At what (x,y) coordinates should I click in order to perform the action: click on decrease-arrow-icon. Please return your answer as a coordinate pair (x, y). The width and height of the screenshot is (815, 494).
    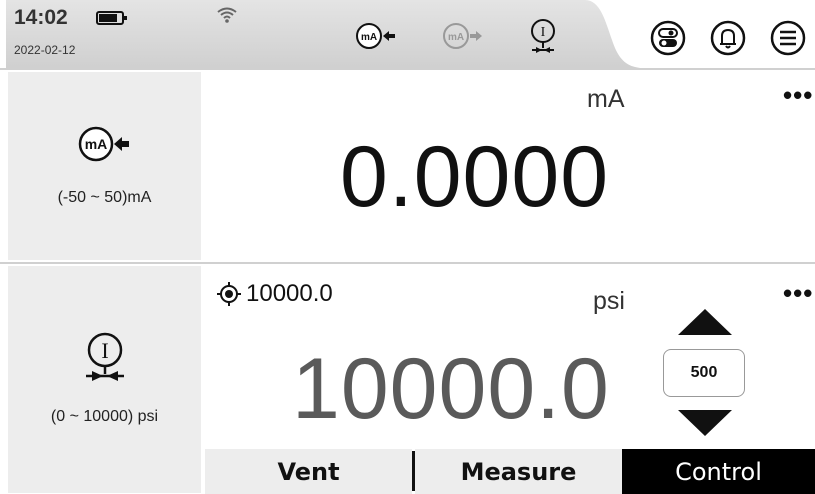
    Looking at the image, I should click on (705, 423).